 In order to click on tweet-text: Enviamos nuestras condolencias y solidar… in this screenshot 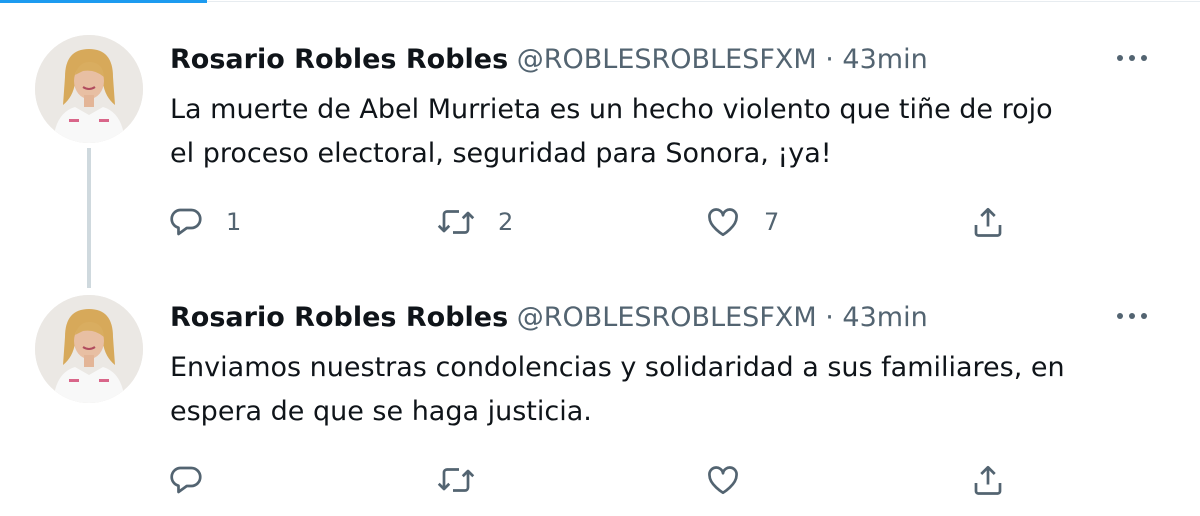, I will do `click(665, 390)`.